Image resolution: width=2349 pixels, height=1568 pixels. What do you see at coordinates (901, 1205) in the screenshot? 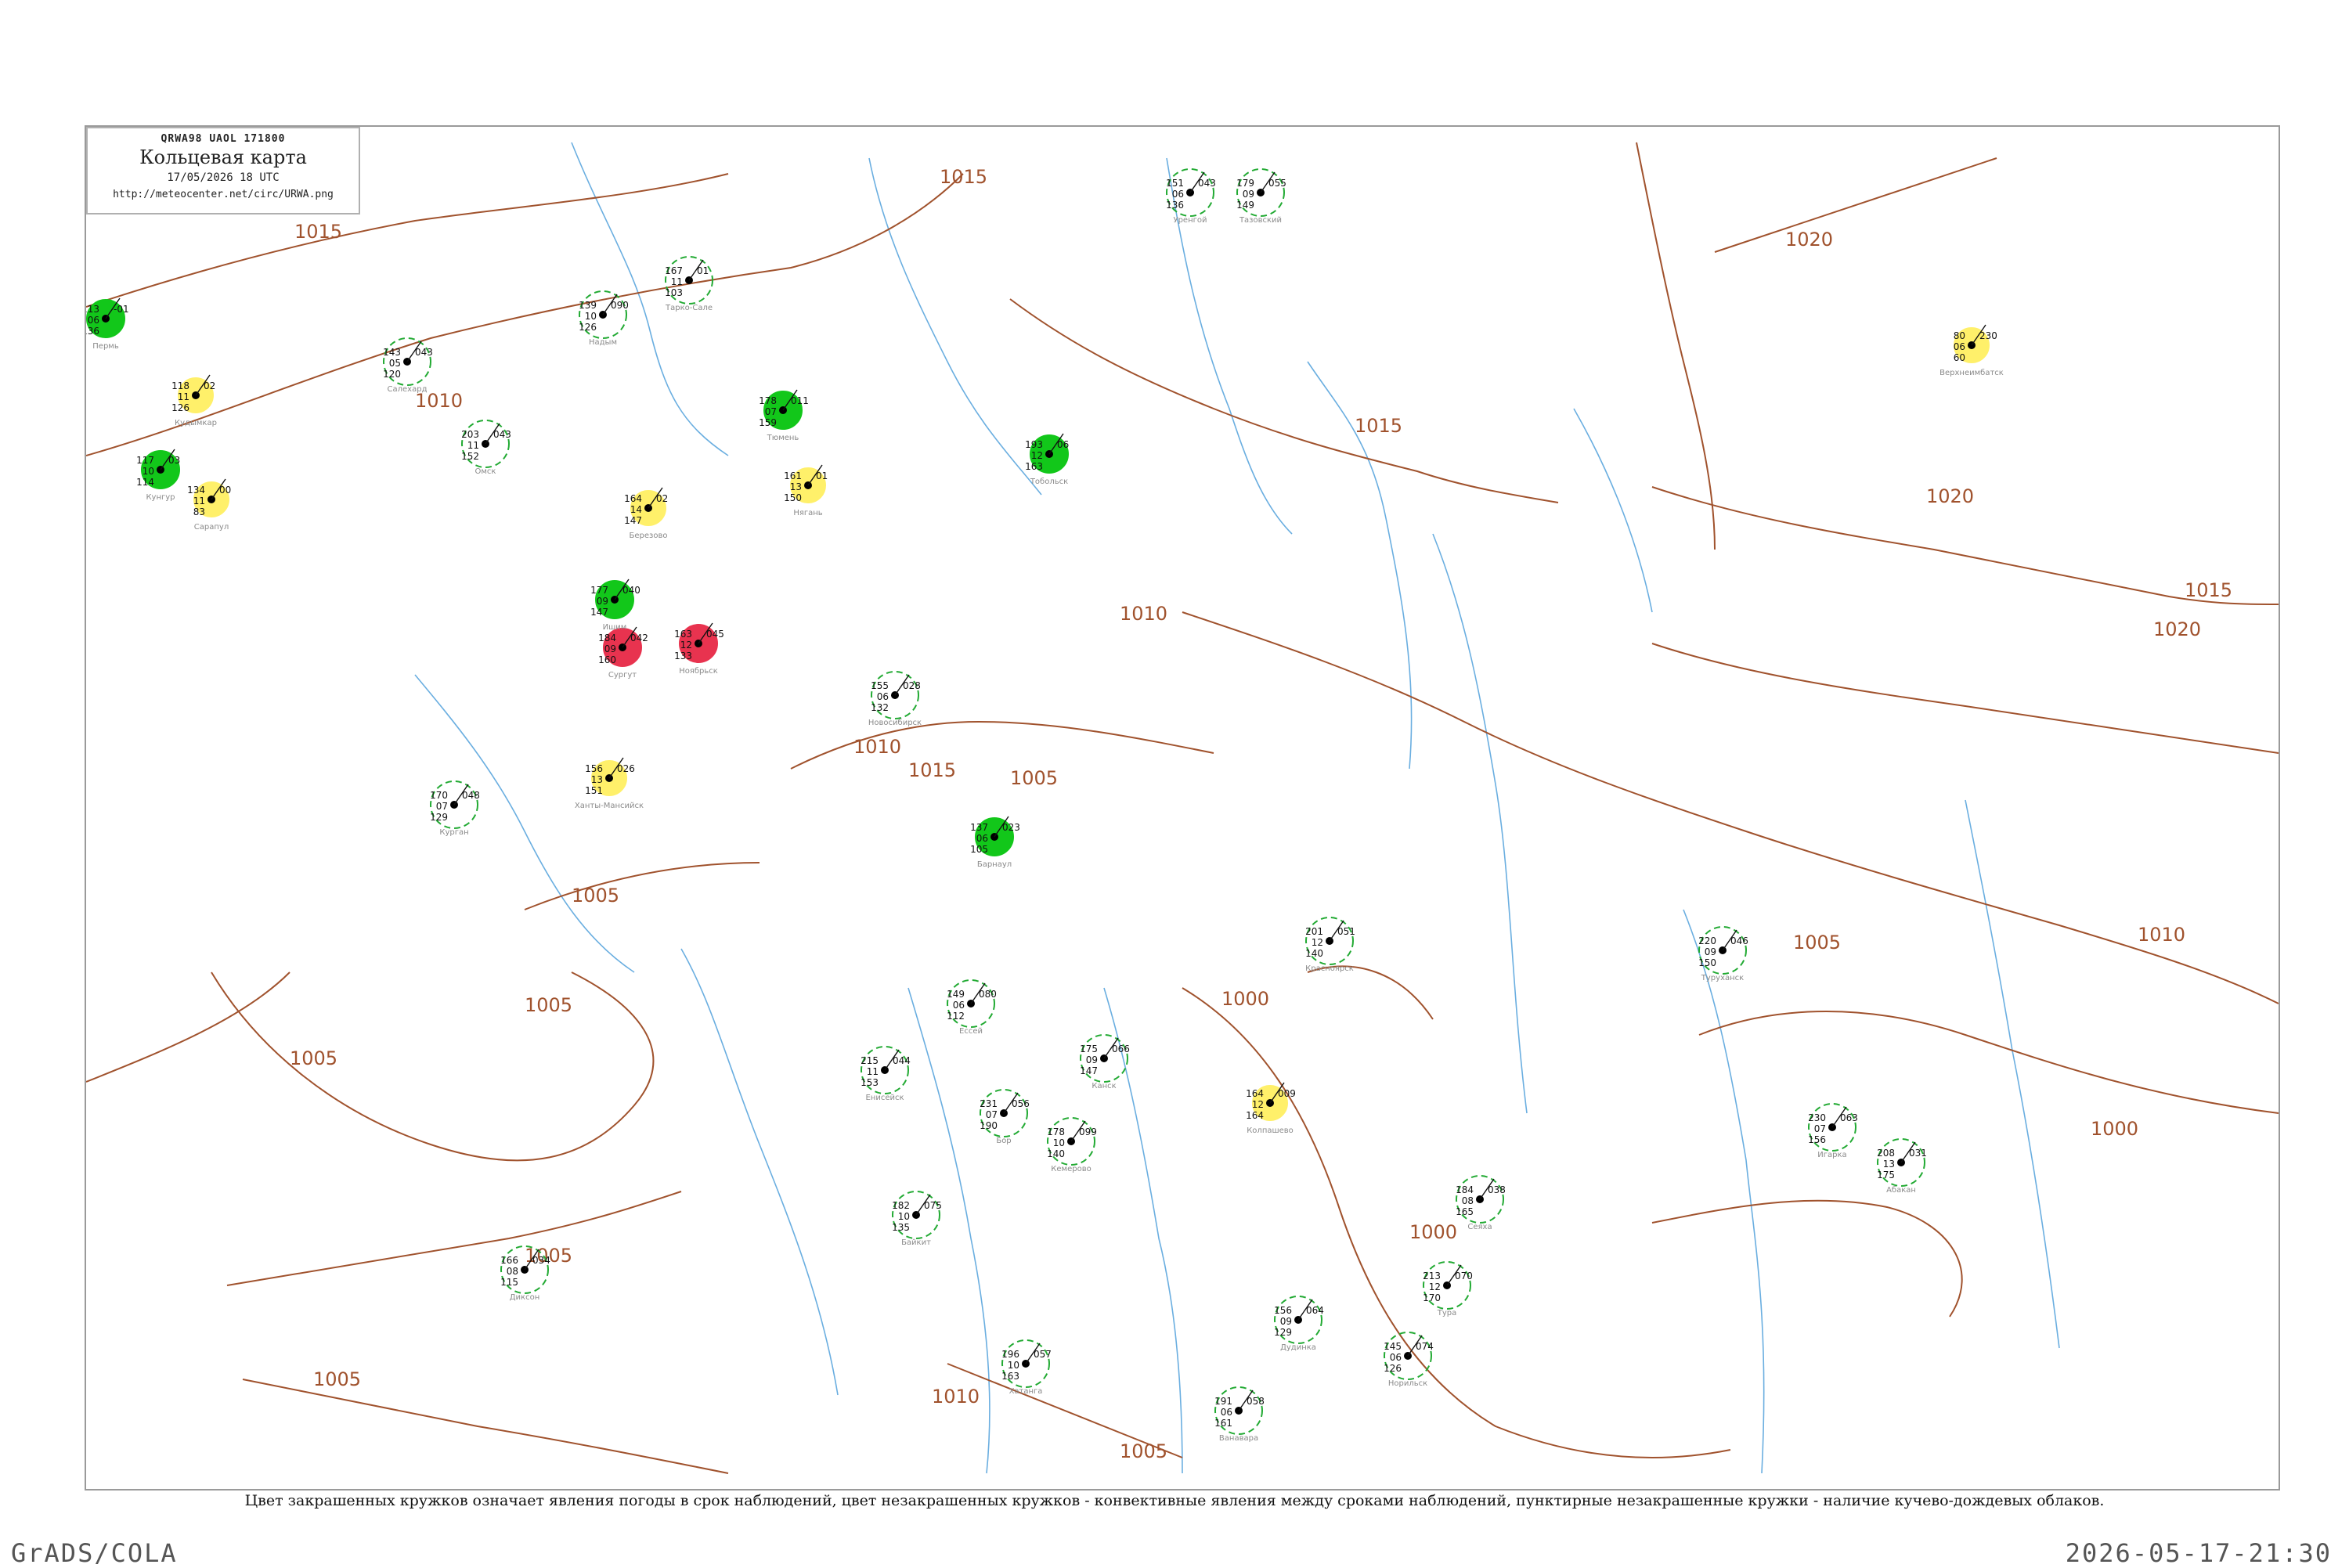
I see `station-temperature: 182` at bounding box center [901, 1205].